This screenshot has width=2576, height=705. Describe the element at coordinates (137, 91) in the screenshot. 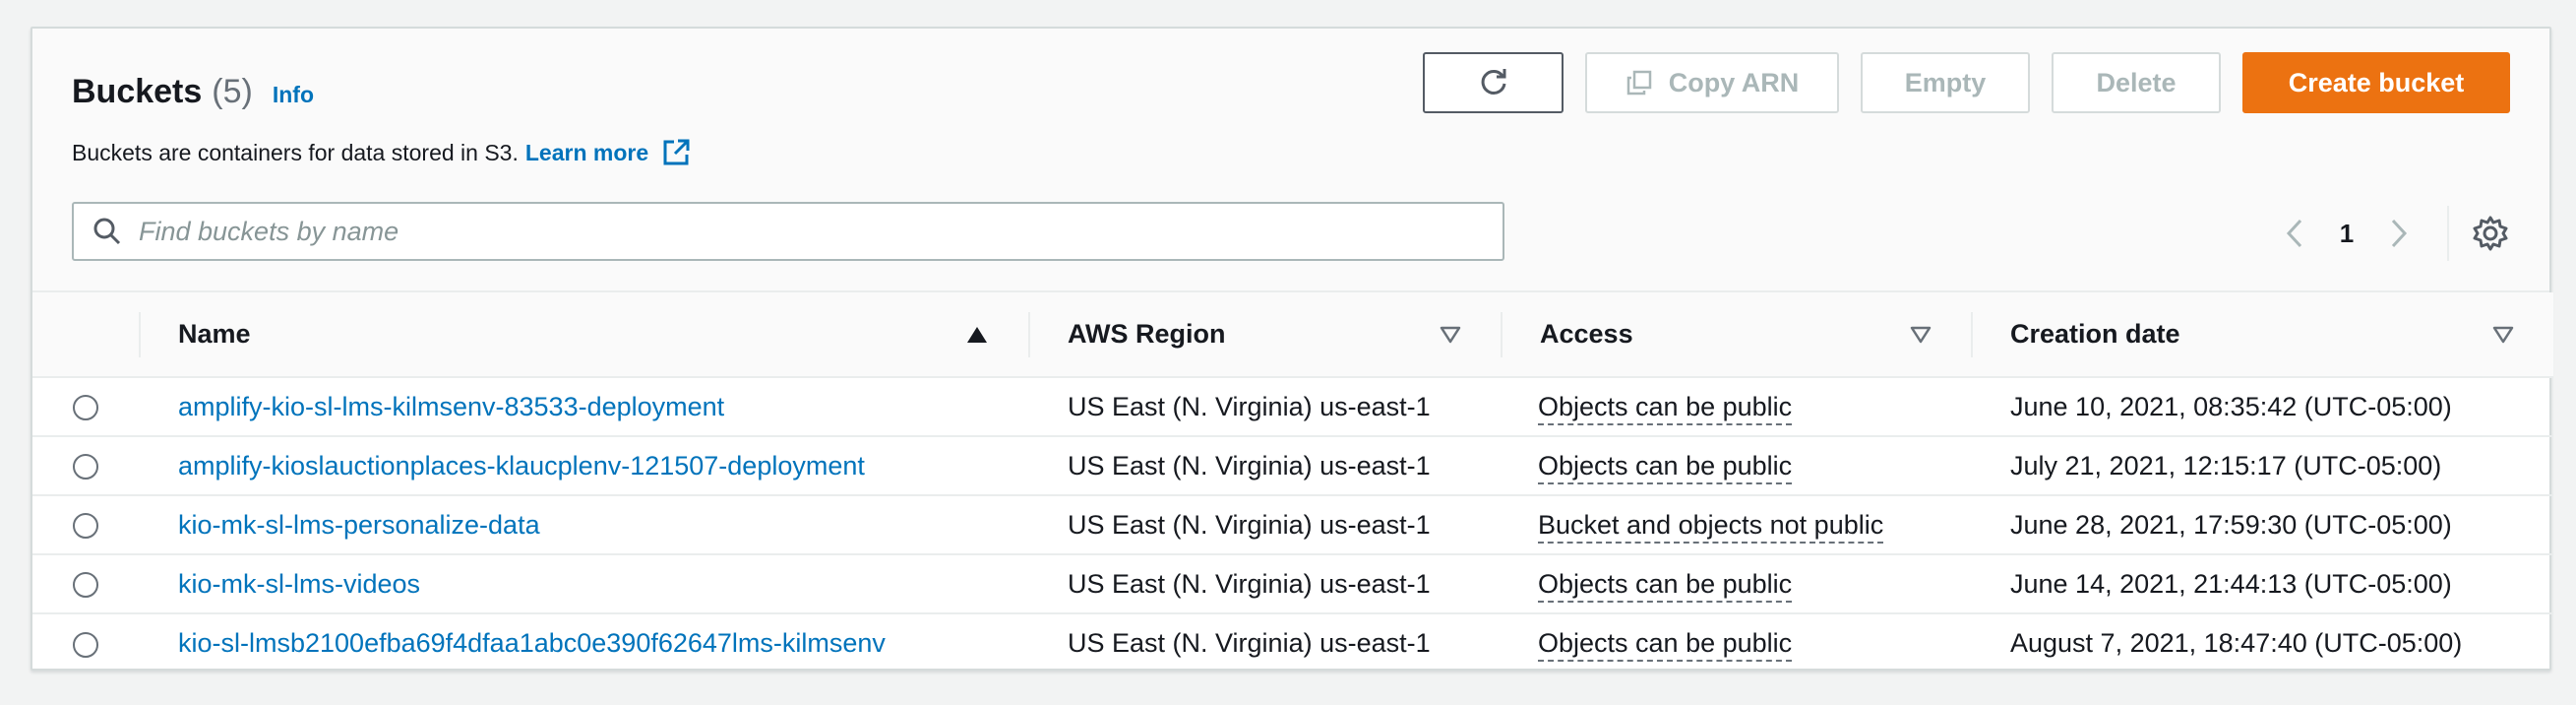

I see `page-title: Buckets` at that location.